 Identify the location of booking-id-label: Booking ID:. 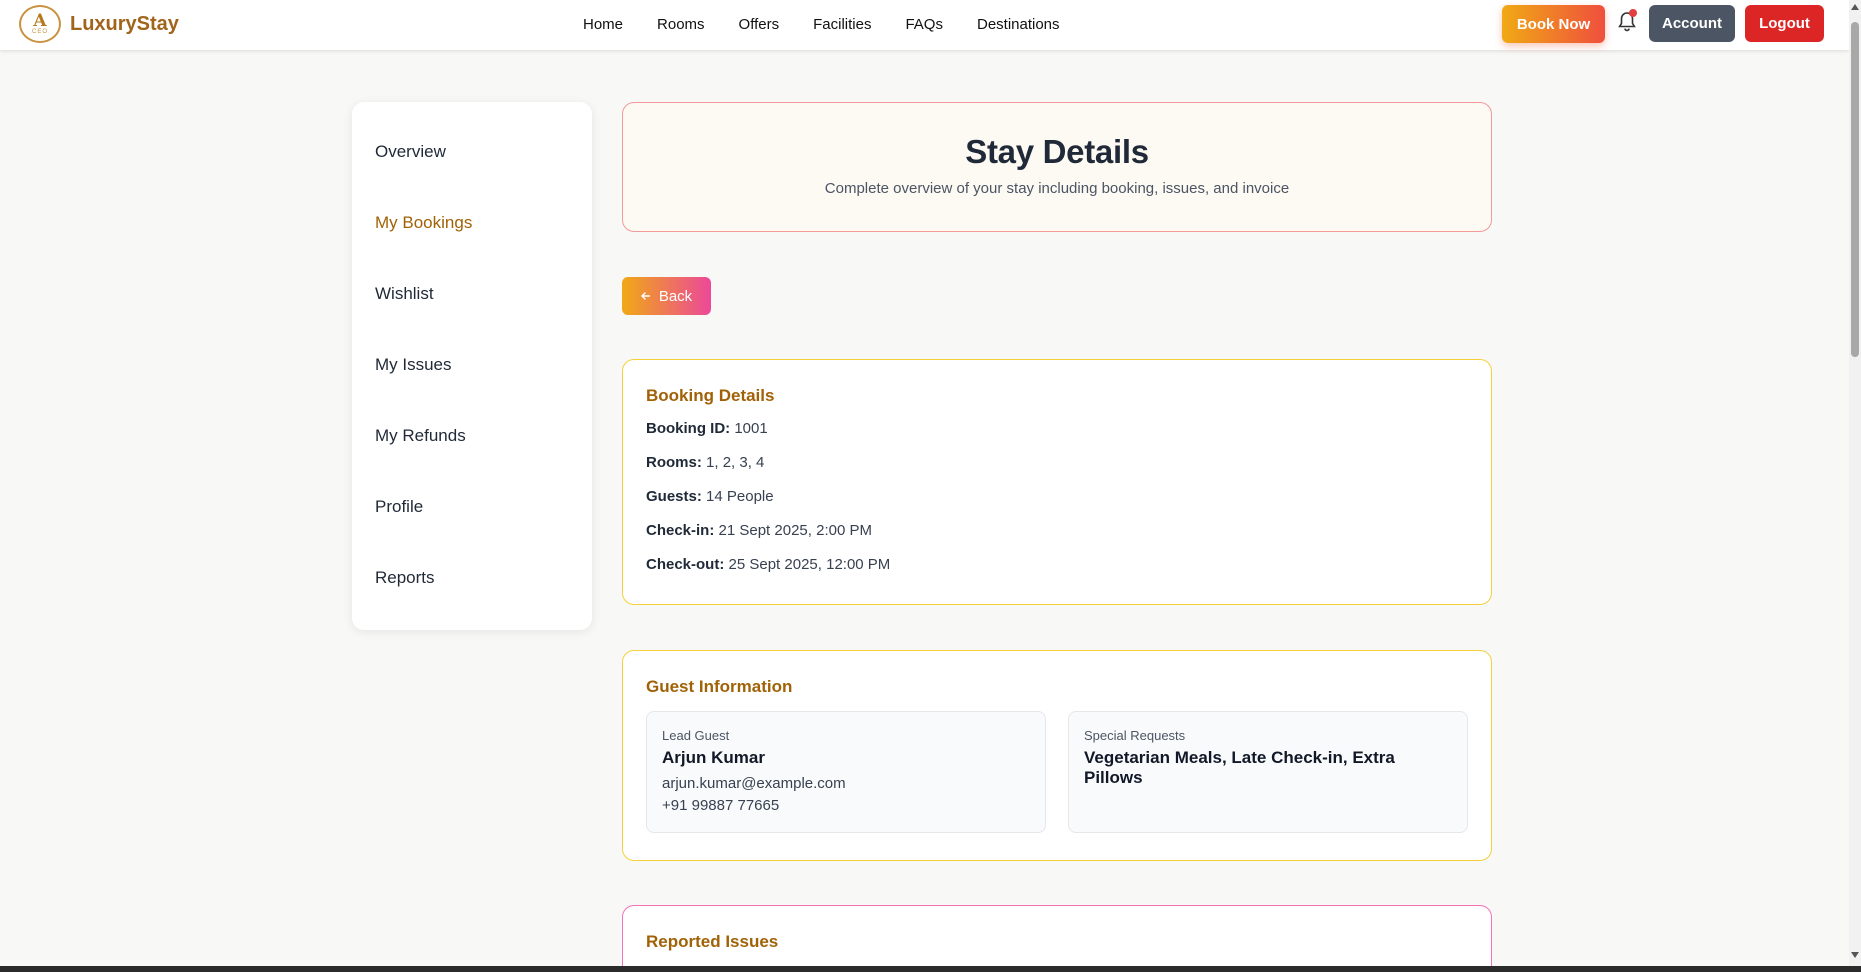
(688, 428).